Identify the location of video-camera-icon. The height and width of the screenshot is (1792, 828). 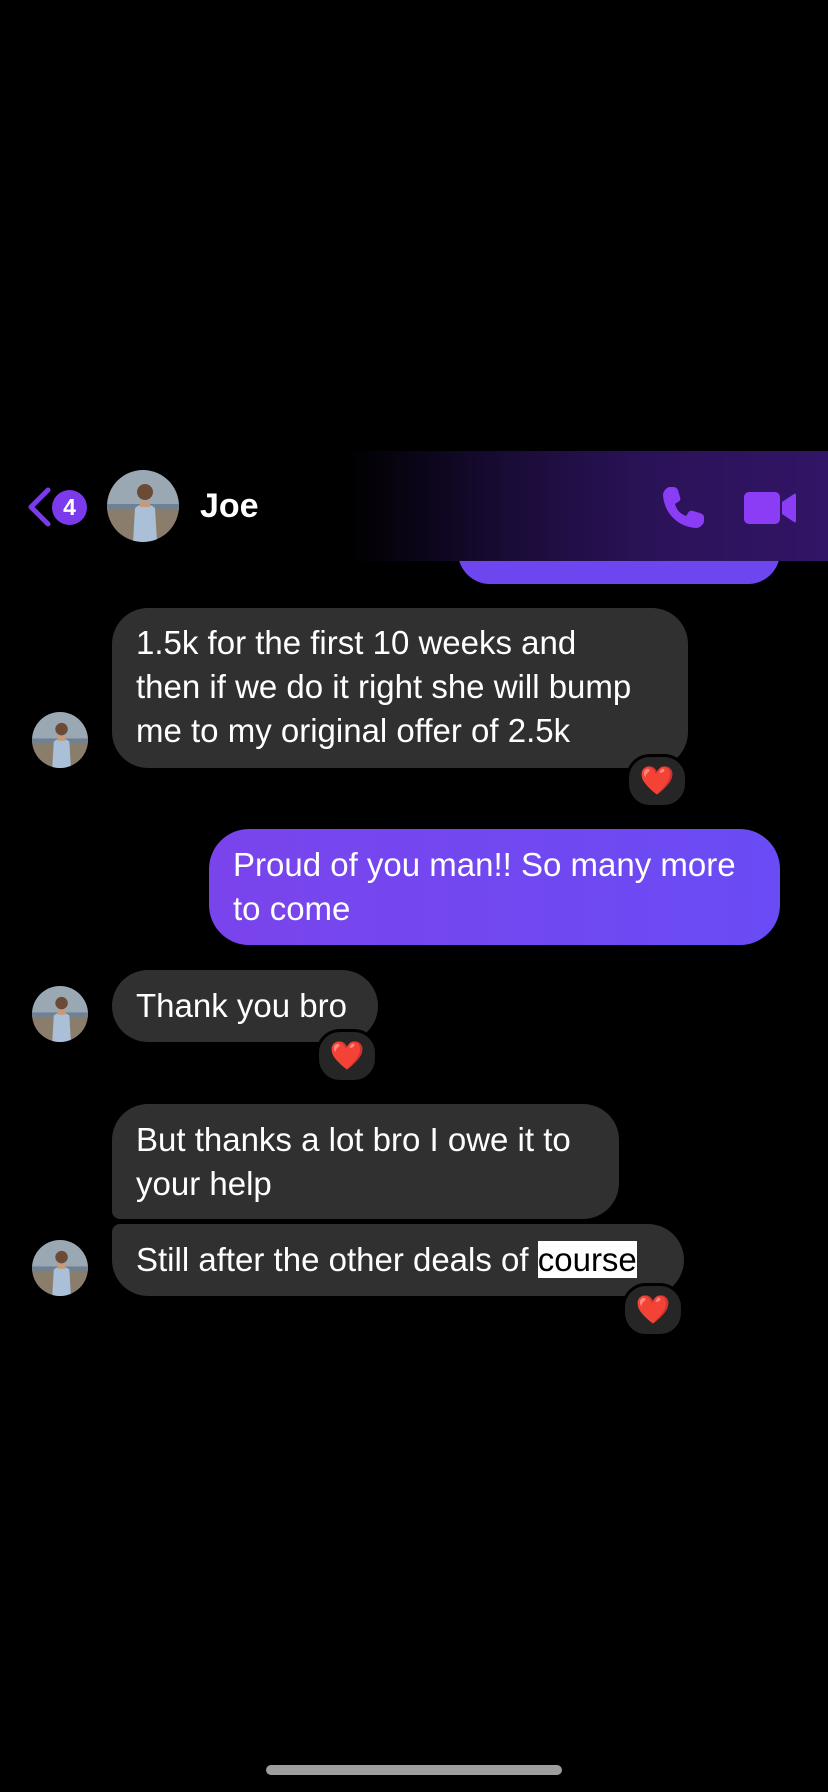
(770, 508).